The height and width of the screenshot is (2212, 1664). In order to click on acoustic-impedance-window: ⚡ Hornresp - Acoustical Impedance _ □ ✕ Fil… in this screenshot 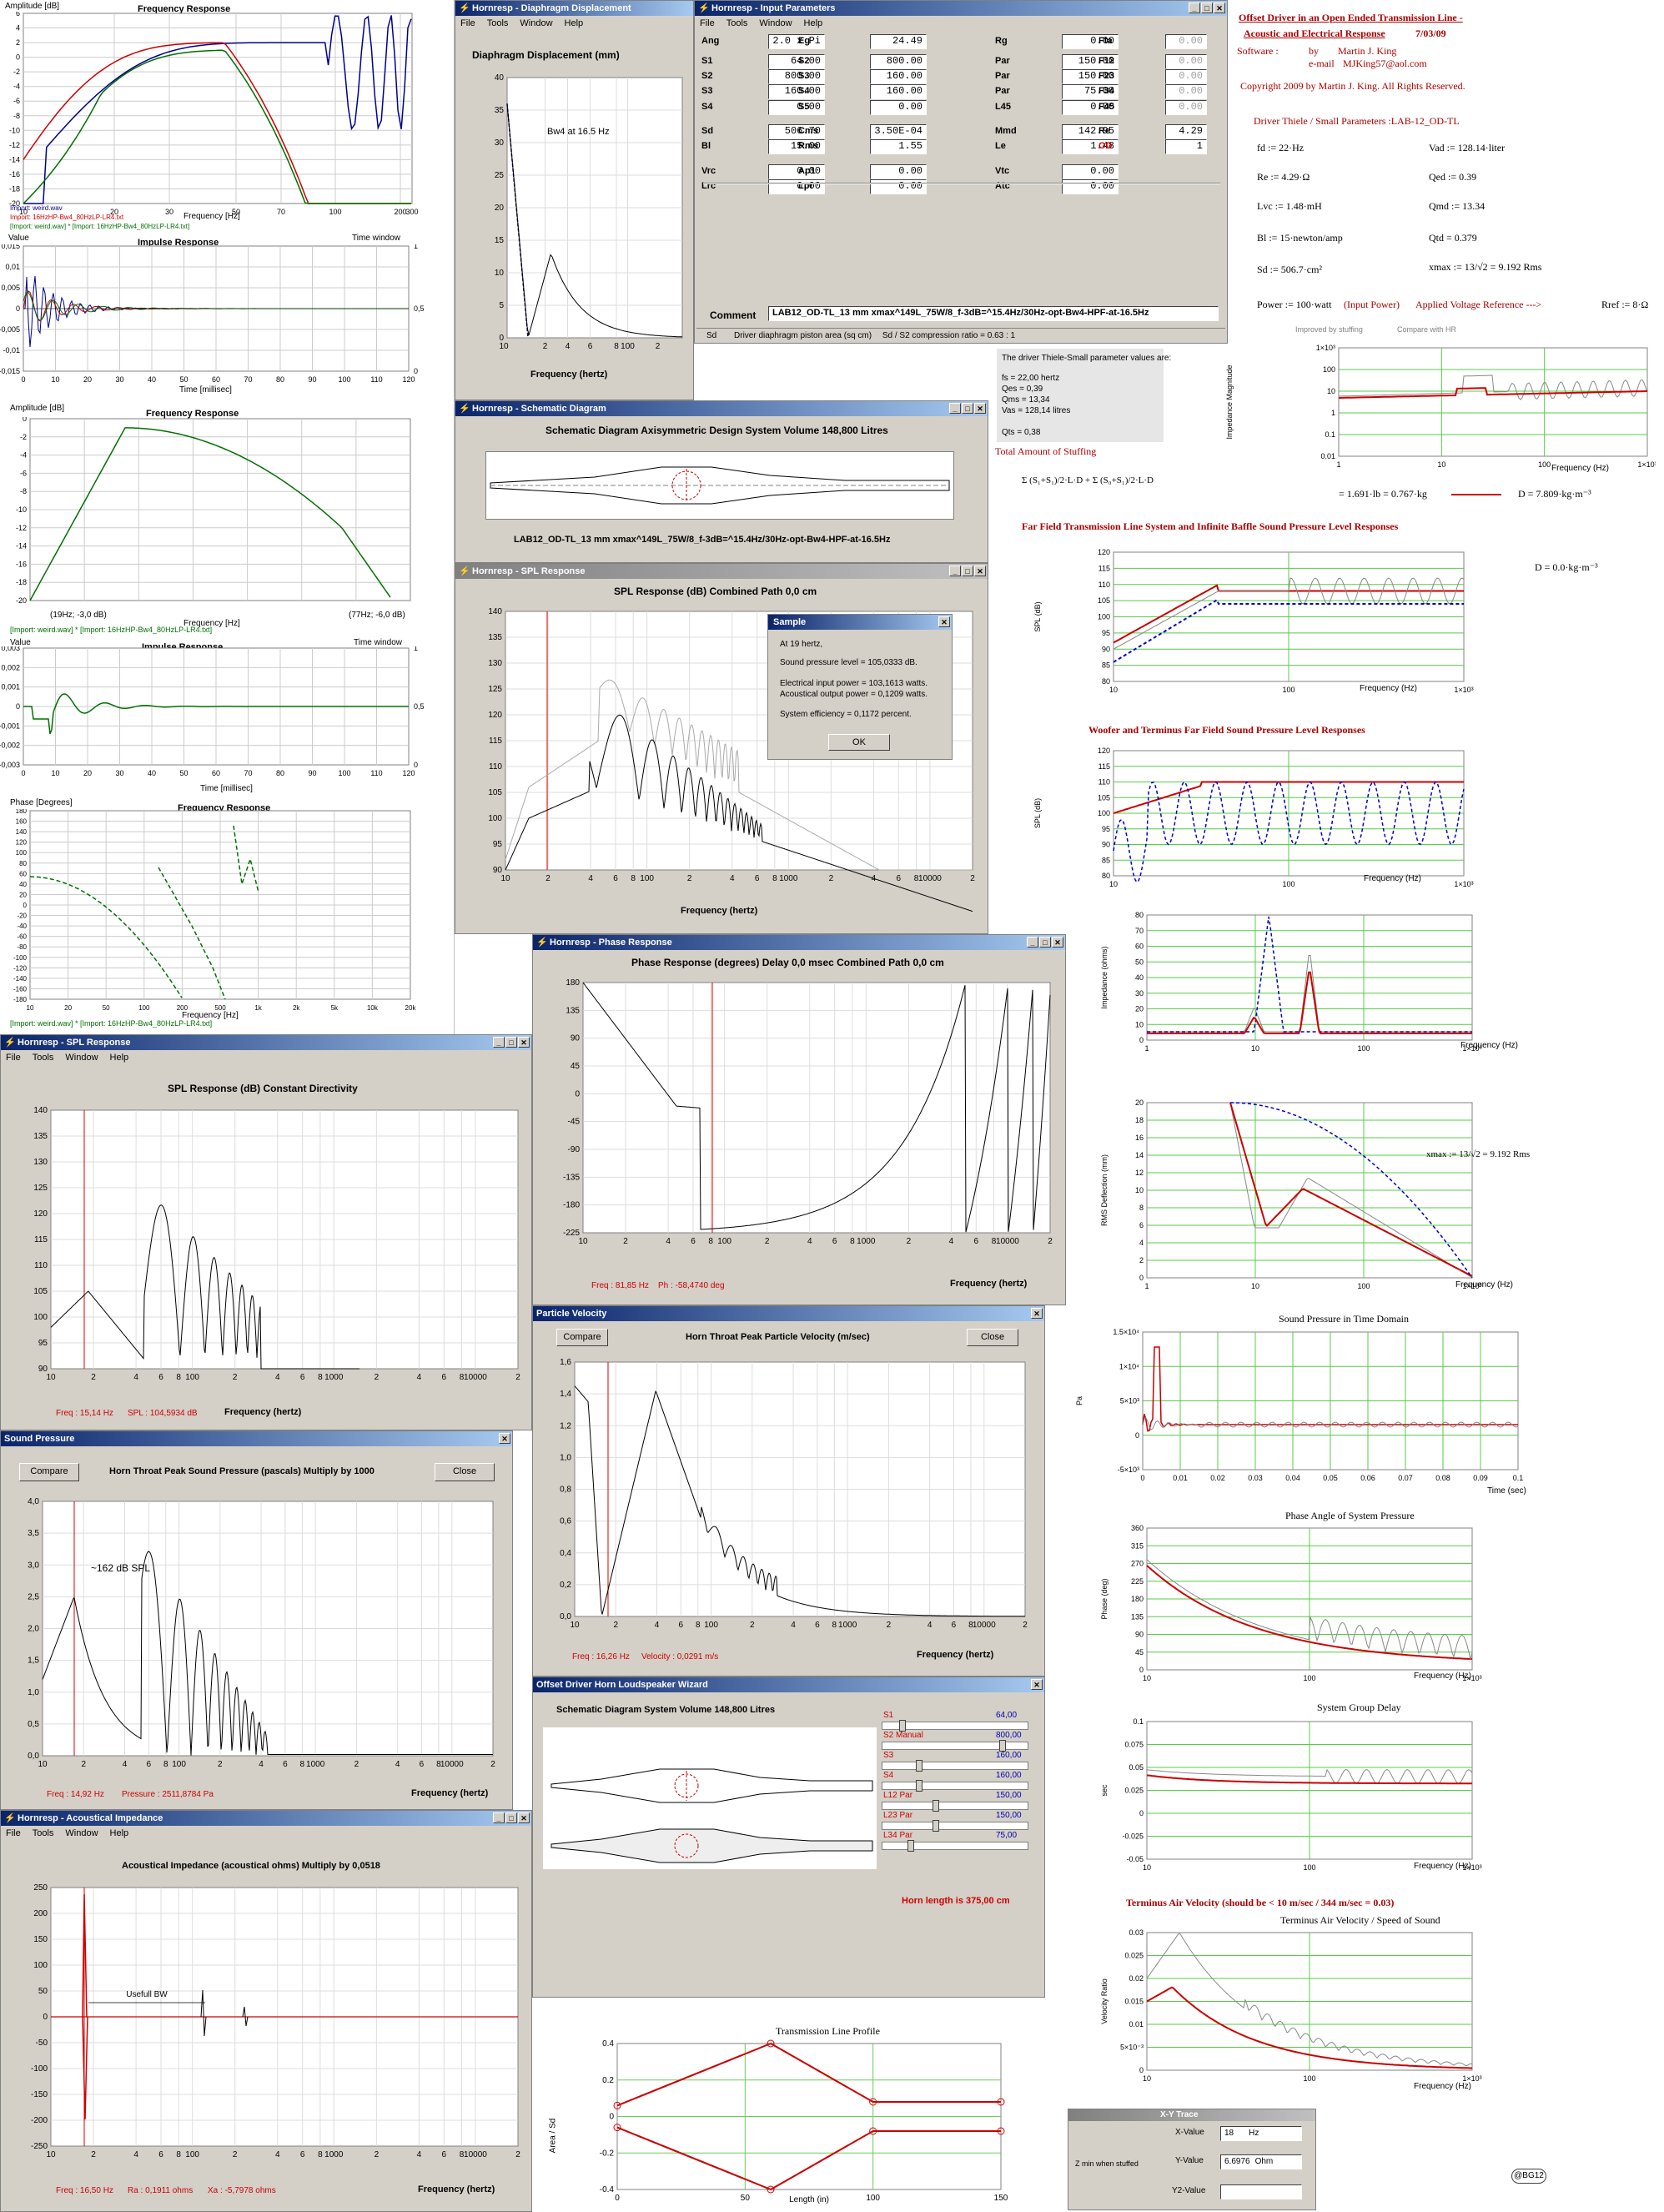, I will do `click(266, 2011)`.